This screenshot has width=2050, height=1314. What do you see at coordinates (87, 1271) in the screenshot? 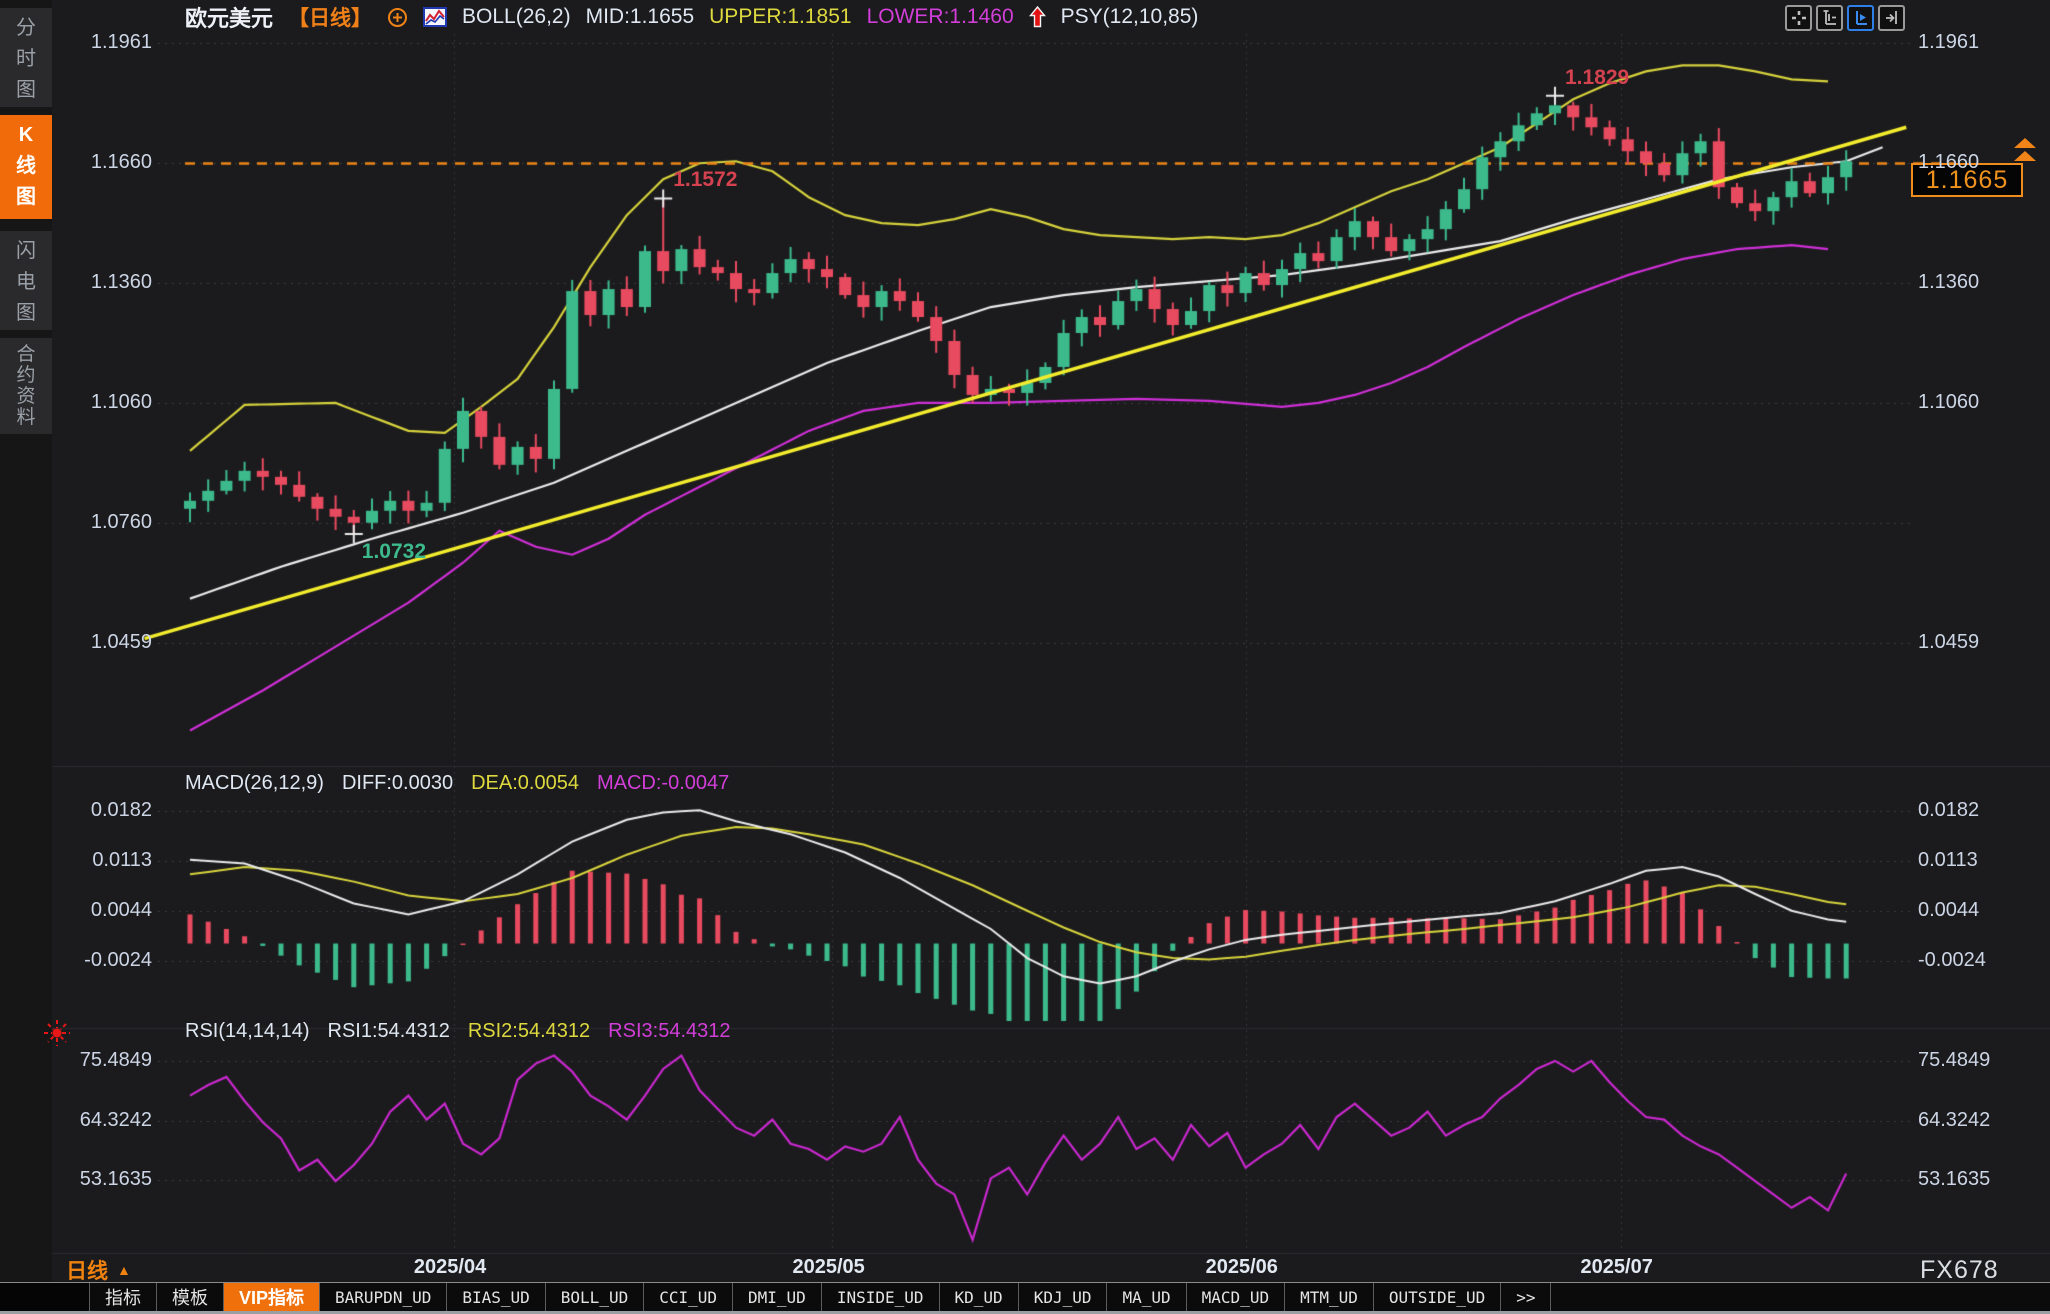
I see `period-selector-label: 日线` at bounding box center [87, 1271].